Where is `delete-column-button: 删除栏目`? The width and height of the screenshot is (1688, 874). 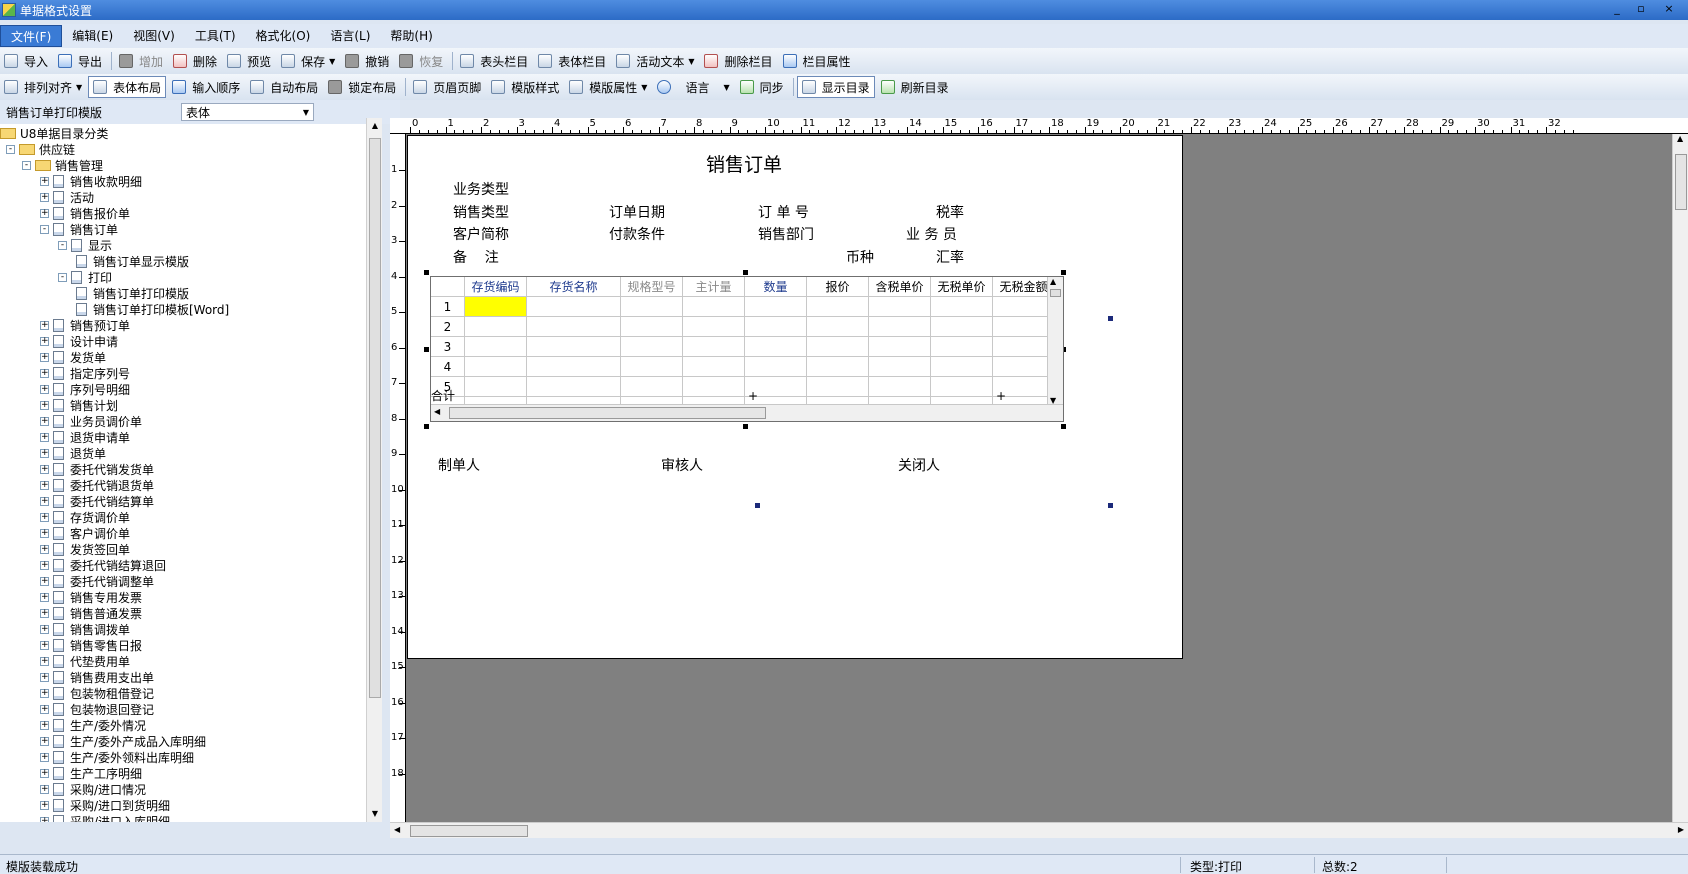
delete-column-button: 删除栏目 is located at coordinates (738, 61).